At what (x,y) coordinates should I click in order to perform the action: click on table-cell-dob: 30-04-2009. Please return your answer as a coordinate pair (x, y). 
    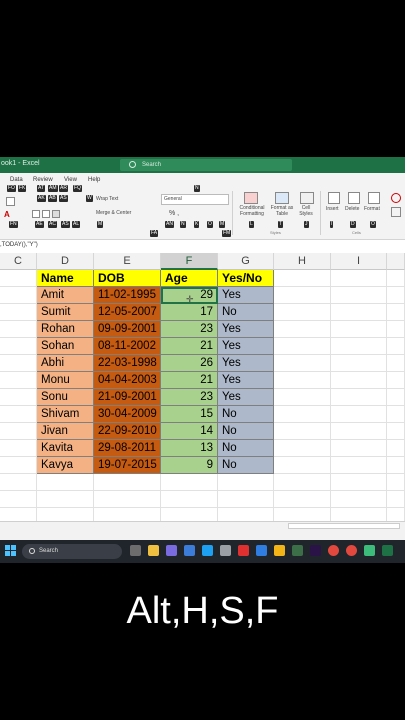
    Looking at the image, I should click on (127, 414).